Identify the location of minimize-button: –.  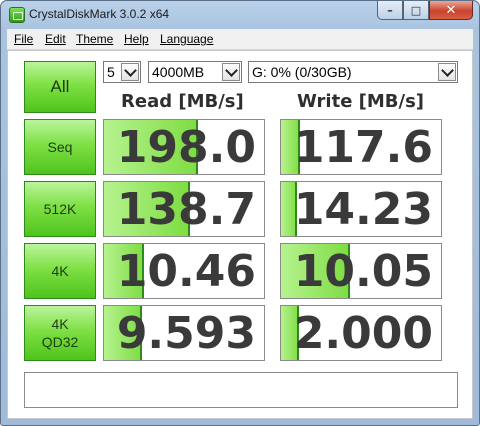
(390, 10).